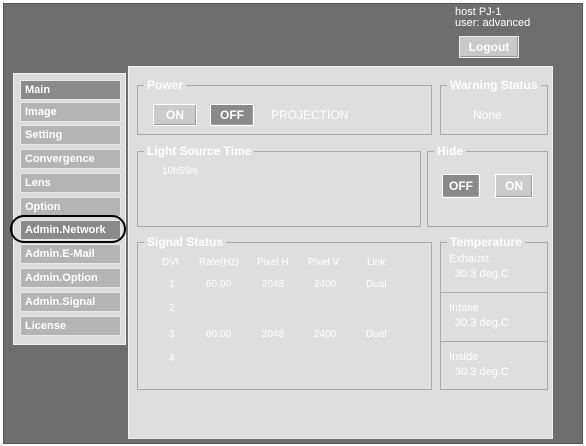  What do you see at coordinates (279, 185) in the screenshot?
I see `light-source-group: Light Source Time 10h59m` at bounding box center [279, 185].